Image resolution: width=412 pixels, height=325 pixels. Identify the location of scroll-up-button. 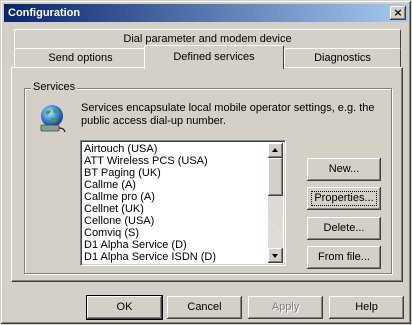
(275, 150).